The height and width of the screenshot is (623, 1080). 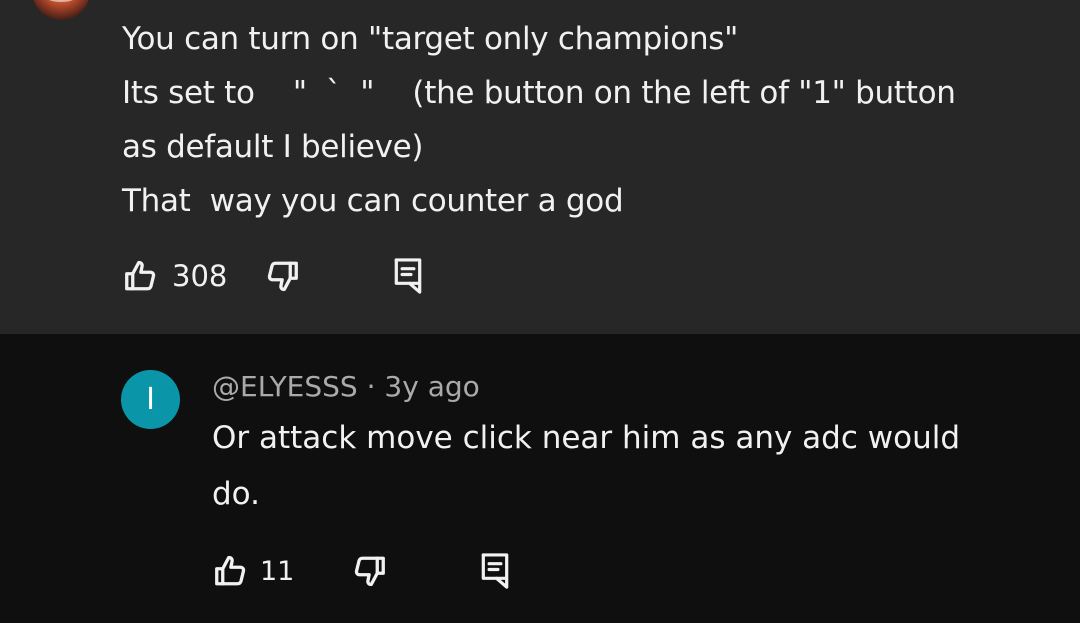 What do you see at coordinates (200, 276) in the screenshot?
I see `like-count: 308` at bounding box center [200, 276].